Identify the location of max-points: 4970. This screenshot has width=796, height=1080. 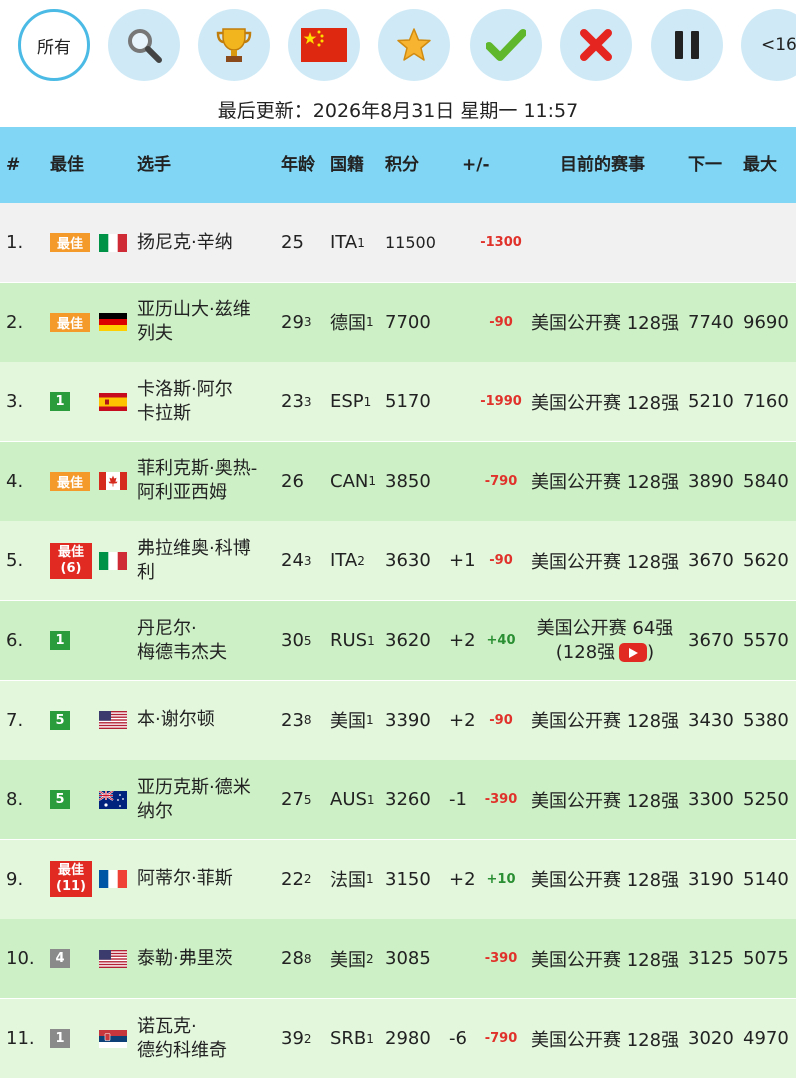
(766, 1038).